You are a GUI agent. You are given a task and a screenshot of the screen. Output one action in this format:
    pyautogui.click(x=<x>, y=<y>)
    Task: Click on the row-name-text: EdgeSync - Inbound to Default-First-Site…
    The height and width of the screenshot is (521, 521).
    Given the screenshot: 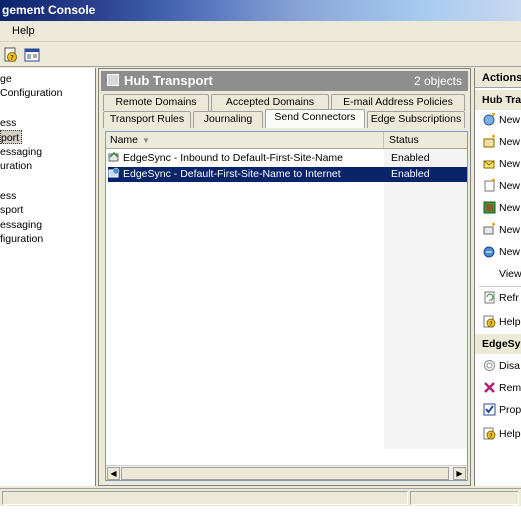 What is the action you would take?
    pyautogui.click(x=233, y=158)
    